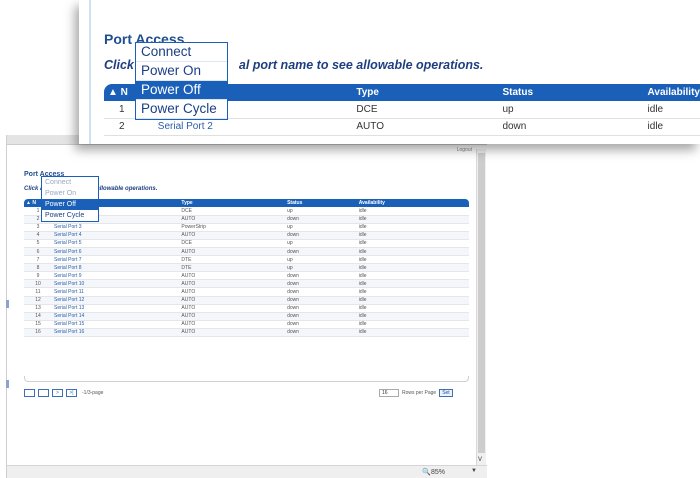 This screenshot has width=700, height=478. I want to click on port-name-link: Serial Port 14, so click(116, 316).